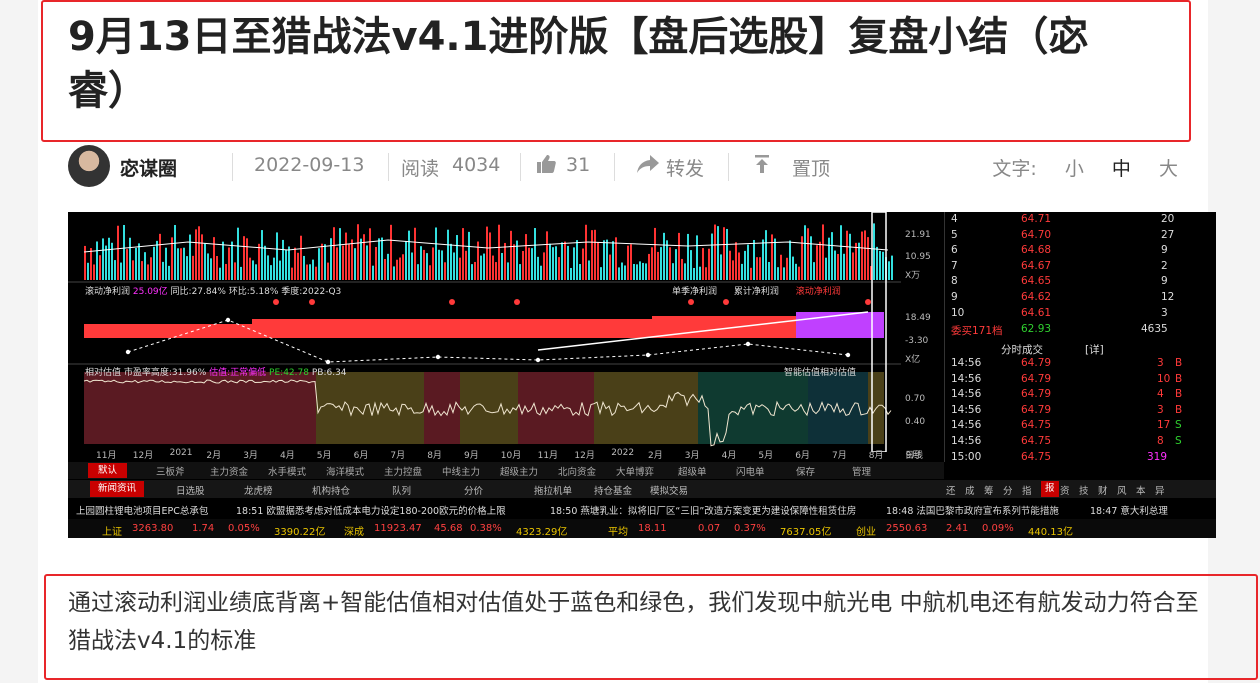  Describe the element at coordinates (703, 510) in the screenshot. I see `news-item: 18:50 燕塘乳业：拟将旧厂区“三旧”改造方案变更为建设保障性租赁住房` at that location.